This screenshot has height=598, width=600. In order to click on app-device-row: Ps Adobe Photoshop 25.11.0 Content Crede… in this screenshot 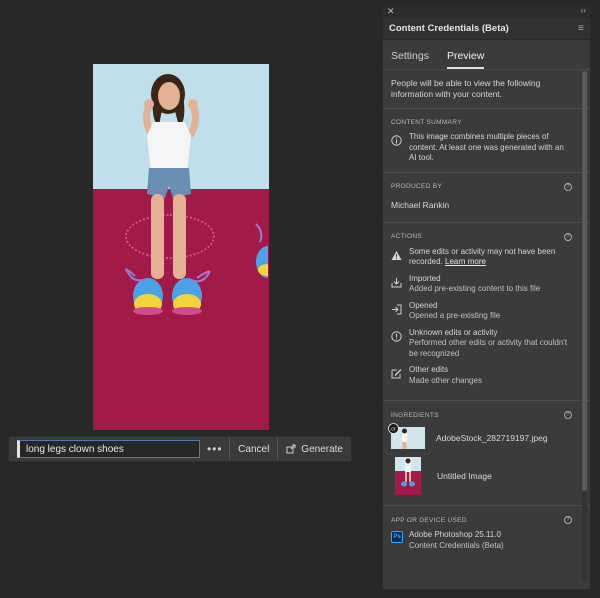, I will do `click(481, 540)`.